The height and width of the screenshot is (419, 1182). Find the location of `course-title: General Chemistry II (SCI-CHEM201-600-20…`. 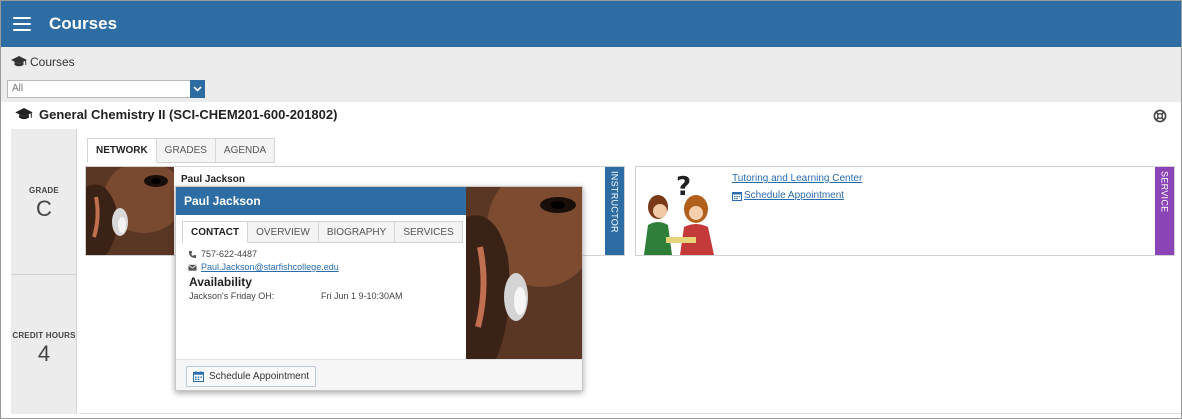

course-title: General Chemistry II (SCI-CHEM201-600-20… is located at coordinates (176, 114).